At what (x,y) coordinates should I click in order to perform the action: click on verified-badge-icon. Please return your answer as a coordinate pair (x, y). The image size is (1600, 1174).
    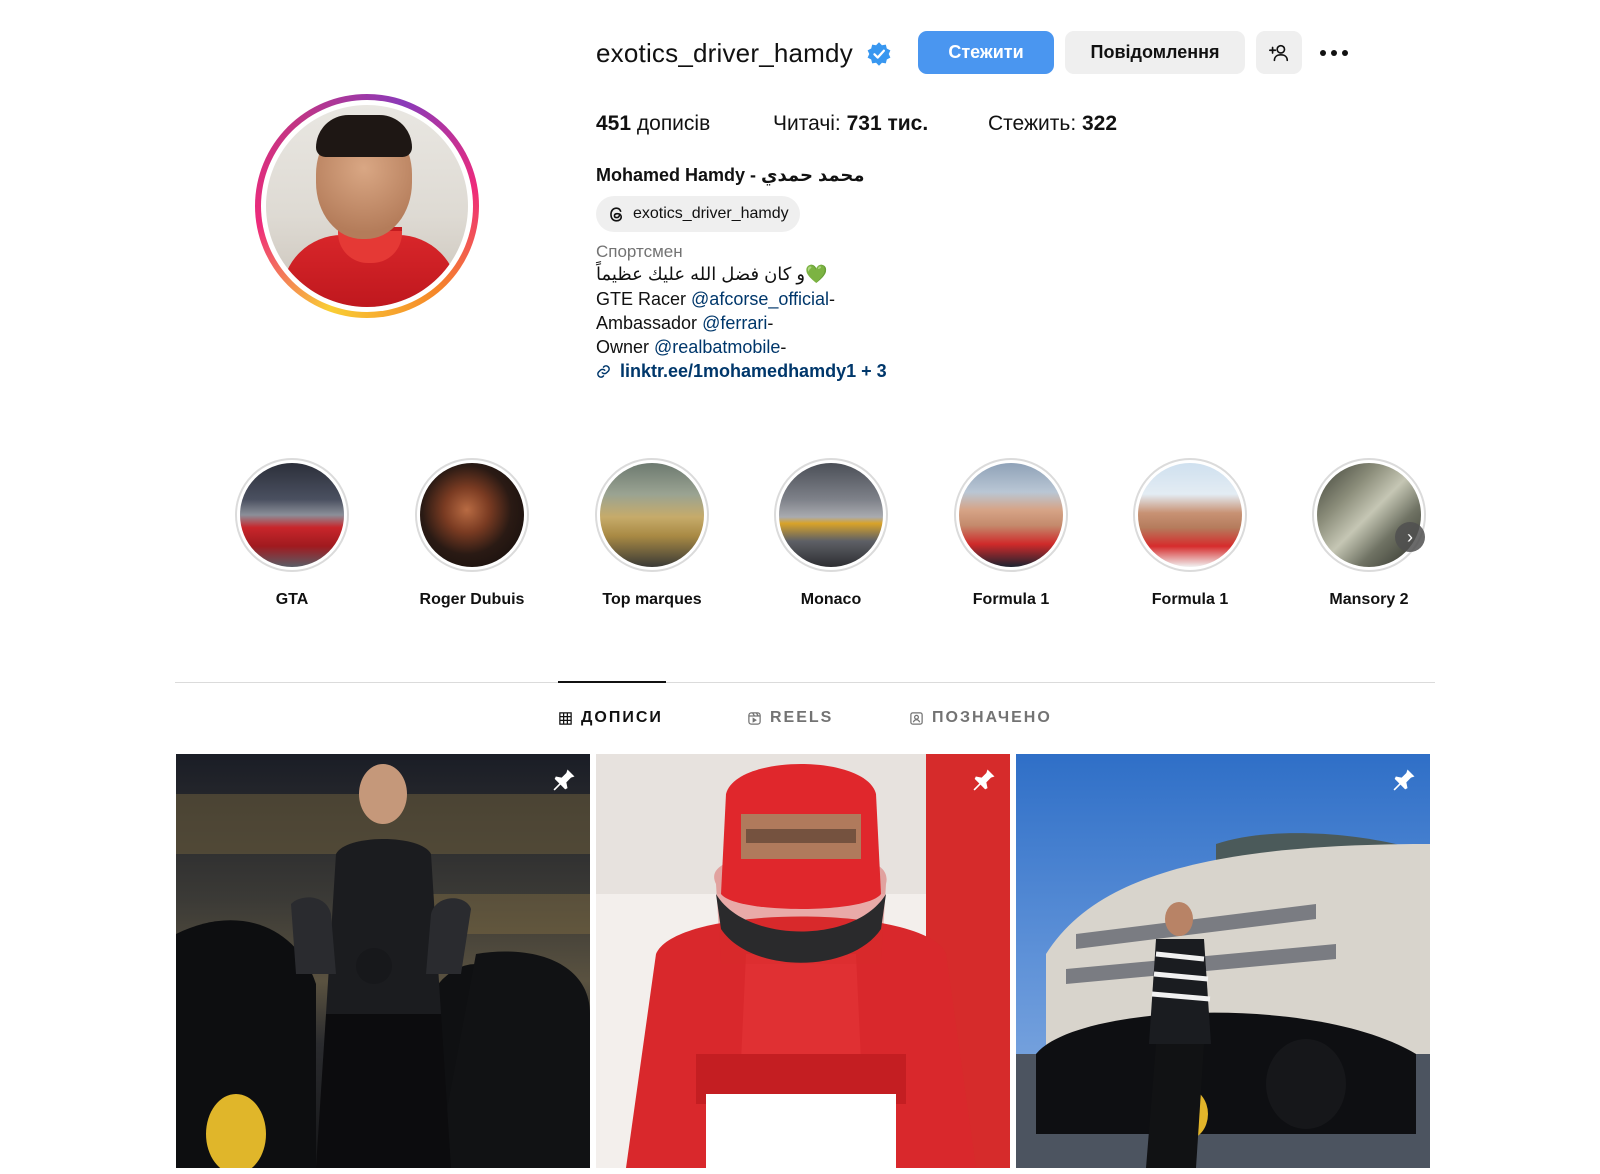
    Looking at the image, I should click on (879, 54).